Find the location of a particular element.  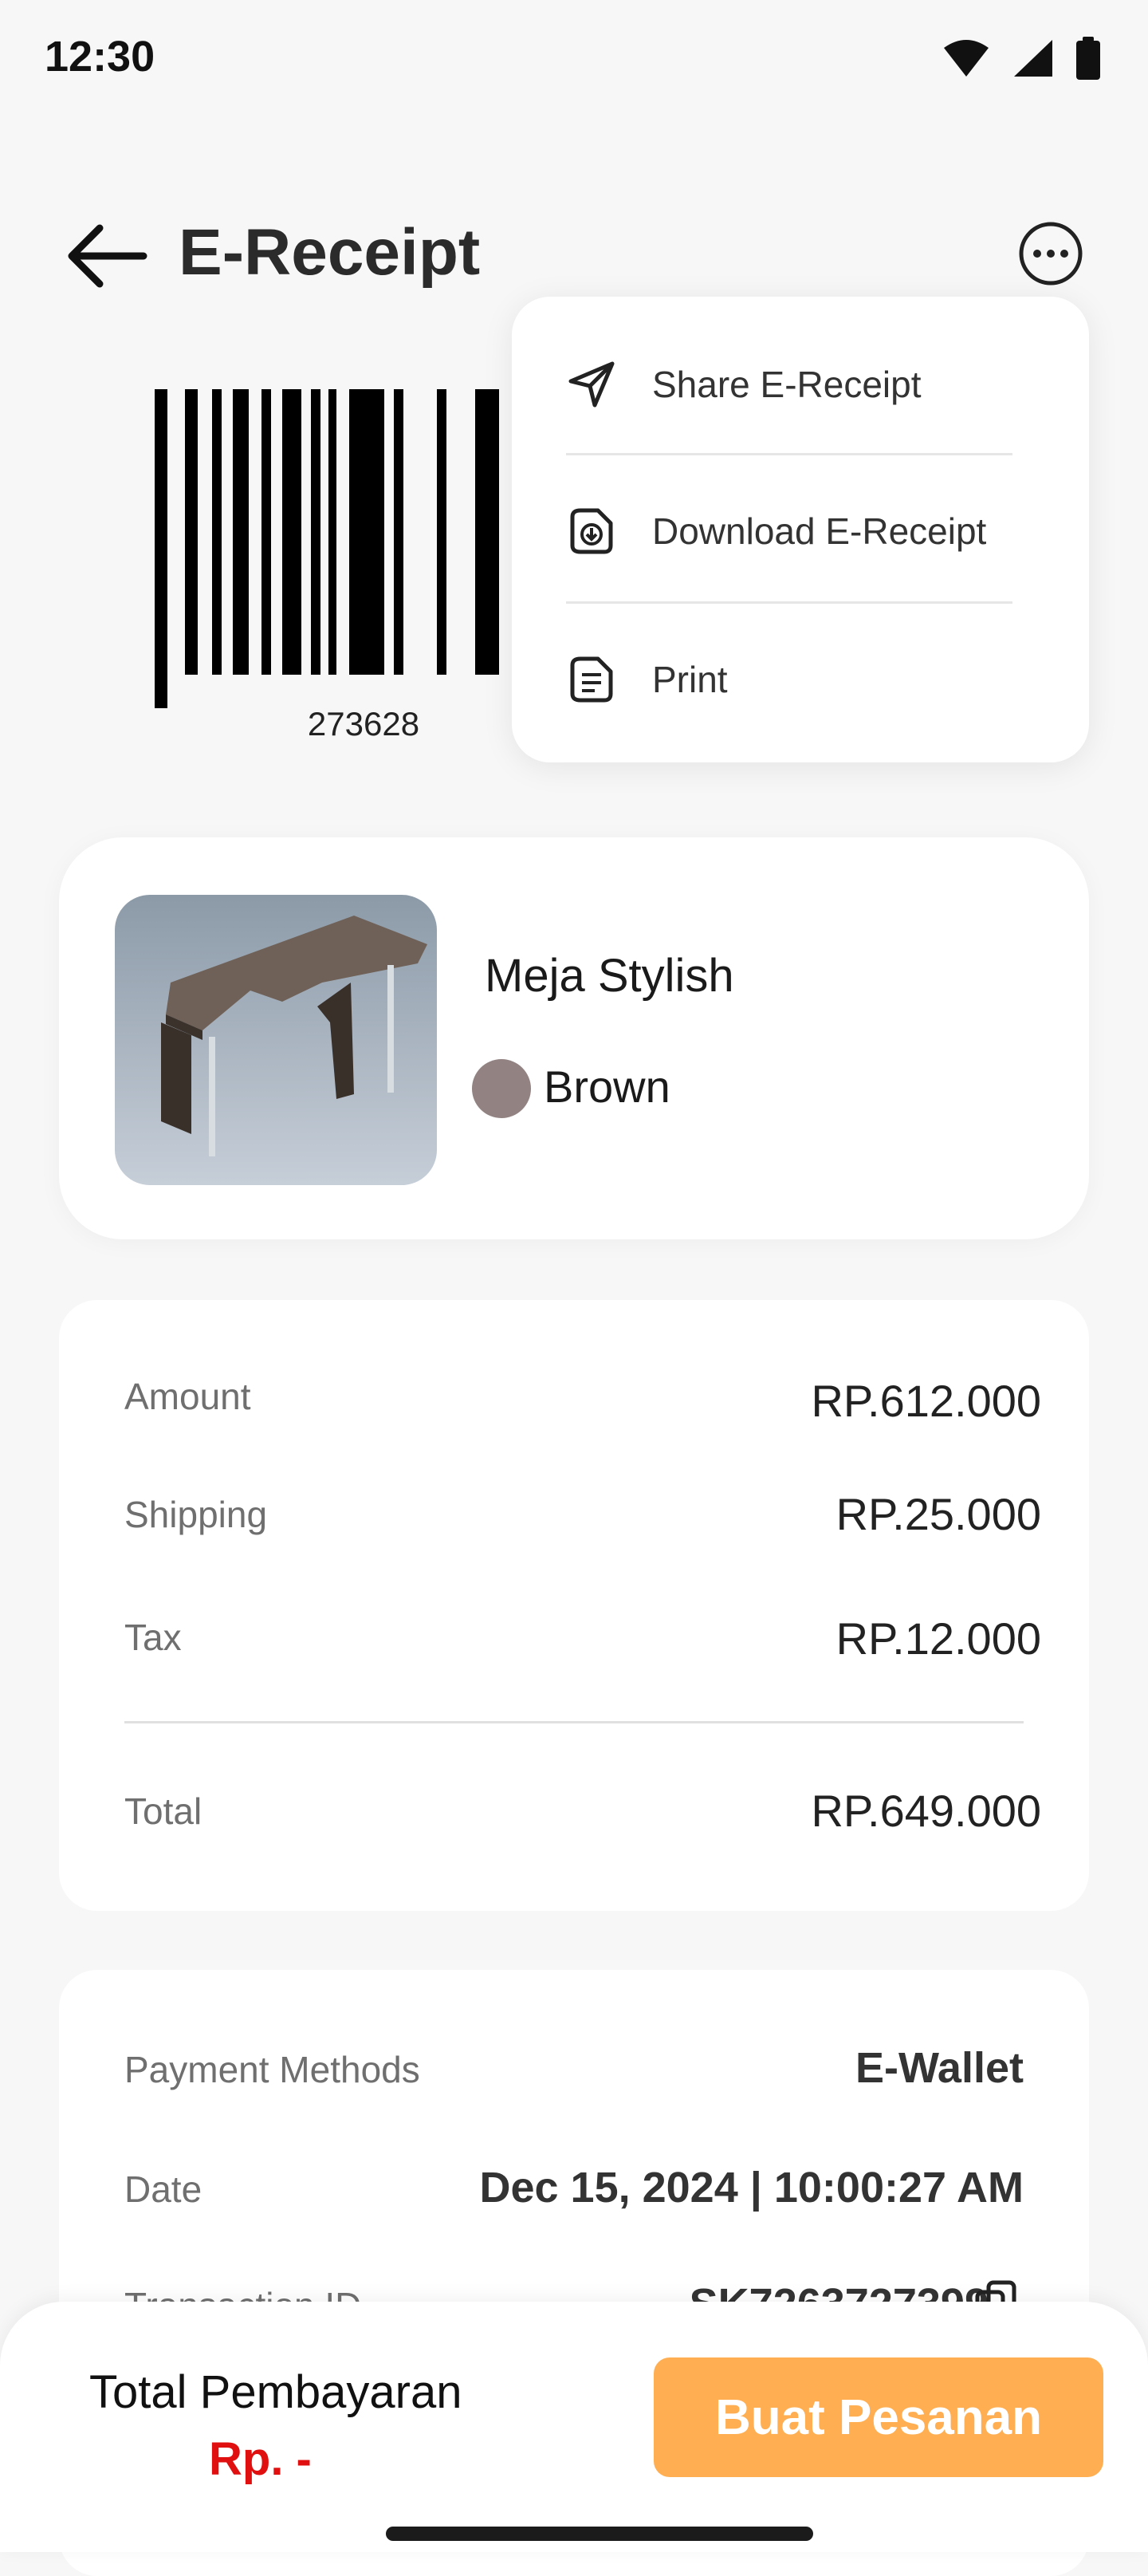

payment-method-value: E-Wallet is located at coordinates (939, 2068).